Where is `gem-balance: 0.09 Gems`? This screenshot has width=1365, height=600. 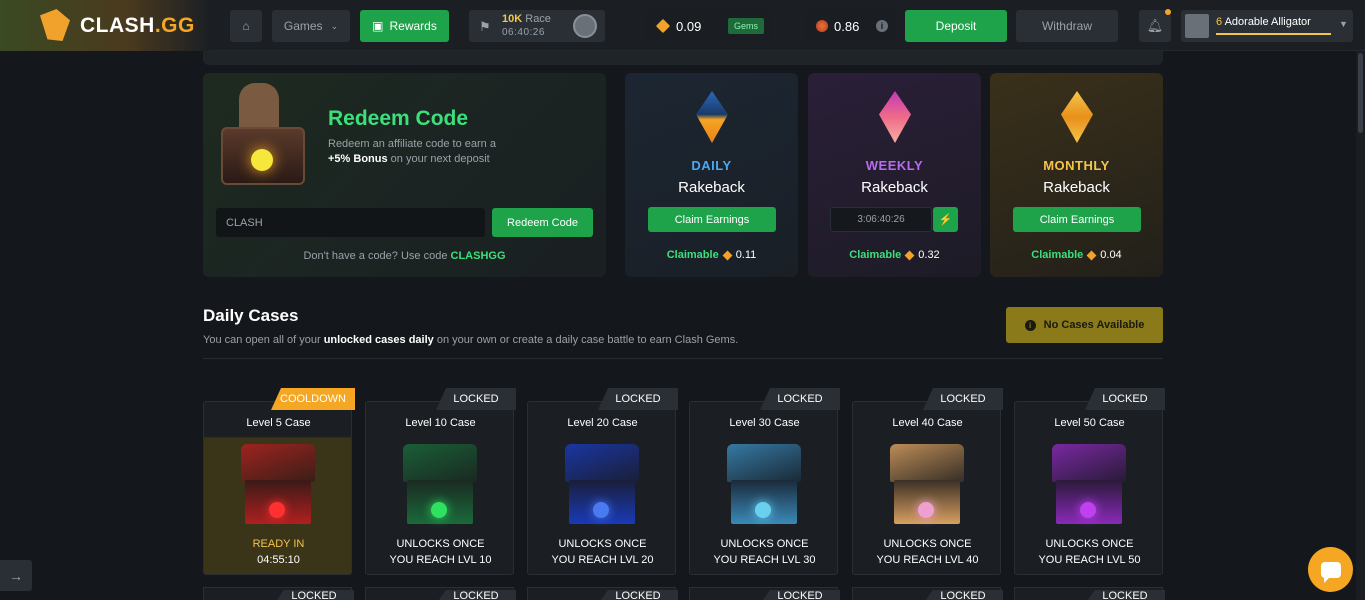 gem-balance: 0.09 Gems is located at coordinates (708, 26).